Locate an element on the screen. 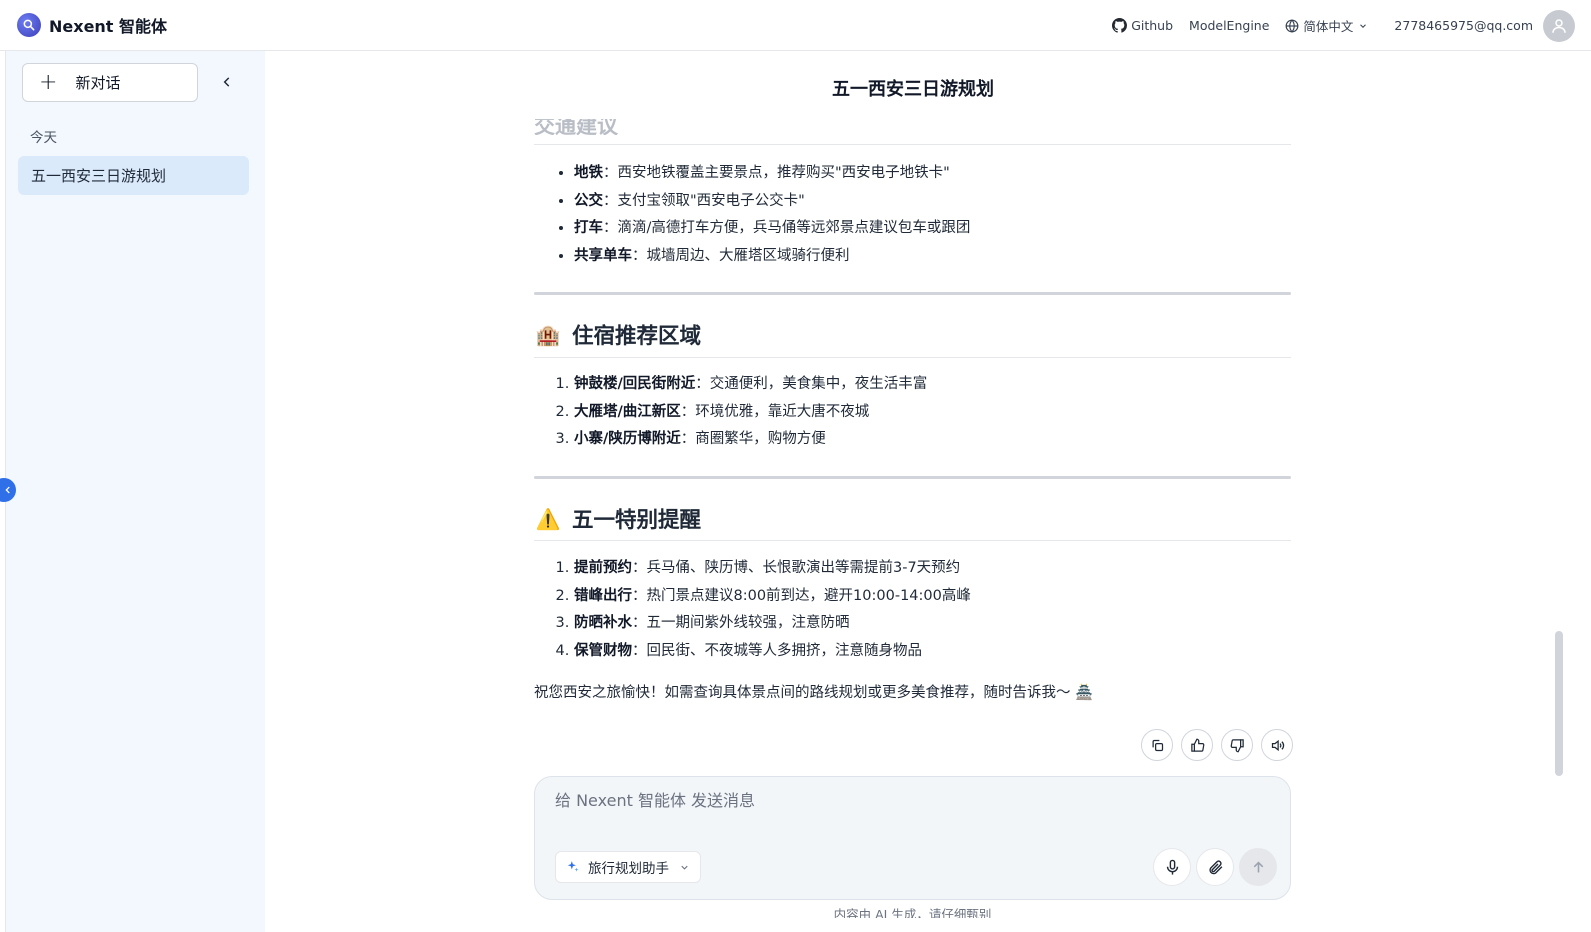 This screenshot has width=1591, height=932. list-item: 公交：支付宝领取"西安电子公交卡" is located at coordinates (772, 202).